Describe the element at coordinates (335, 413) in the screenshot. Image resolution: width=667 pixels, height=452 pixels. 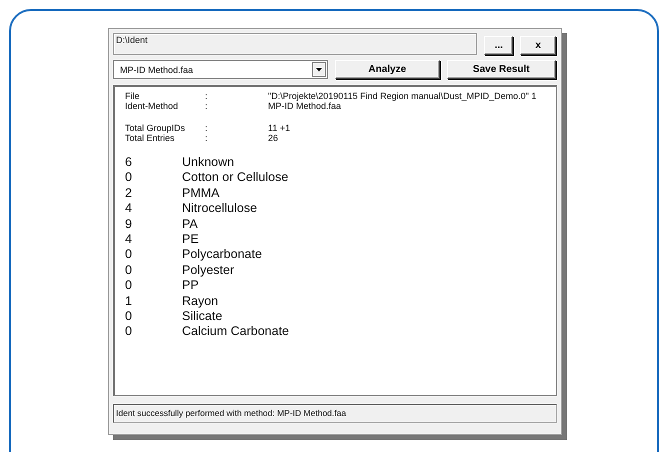
I see `status-bar: Ident successfully performed with method: MP-ID Method.faa` at that location.